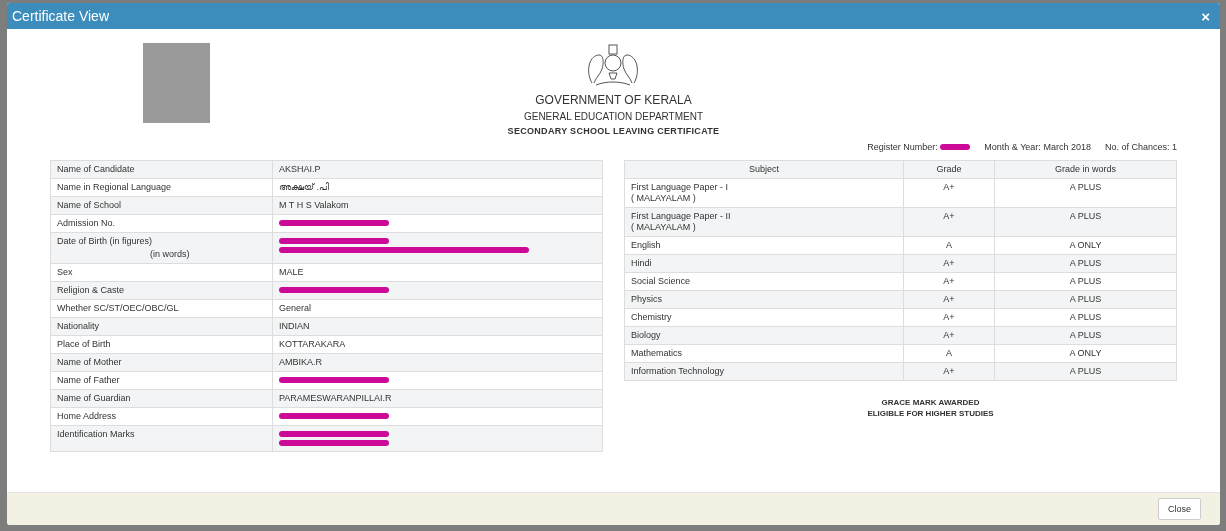  What do you see at coordinates (613, 116) in the screenshot?
I see `department-name: GENERAL EDUCATION DEPARTMENT` at bounding box center [613, 116].